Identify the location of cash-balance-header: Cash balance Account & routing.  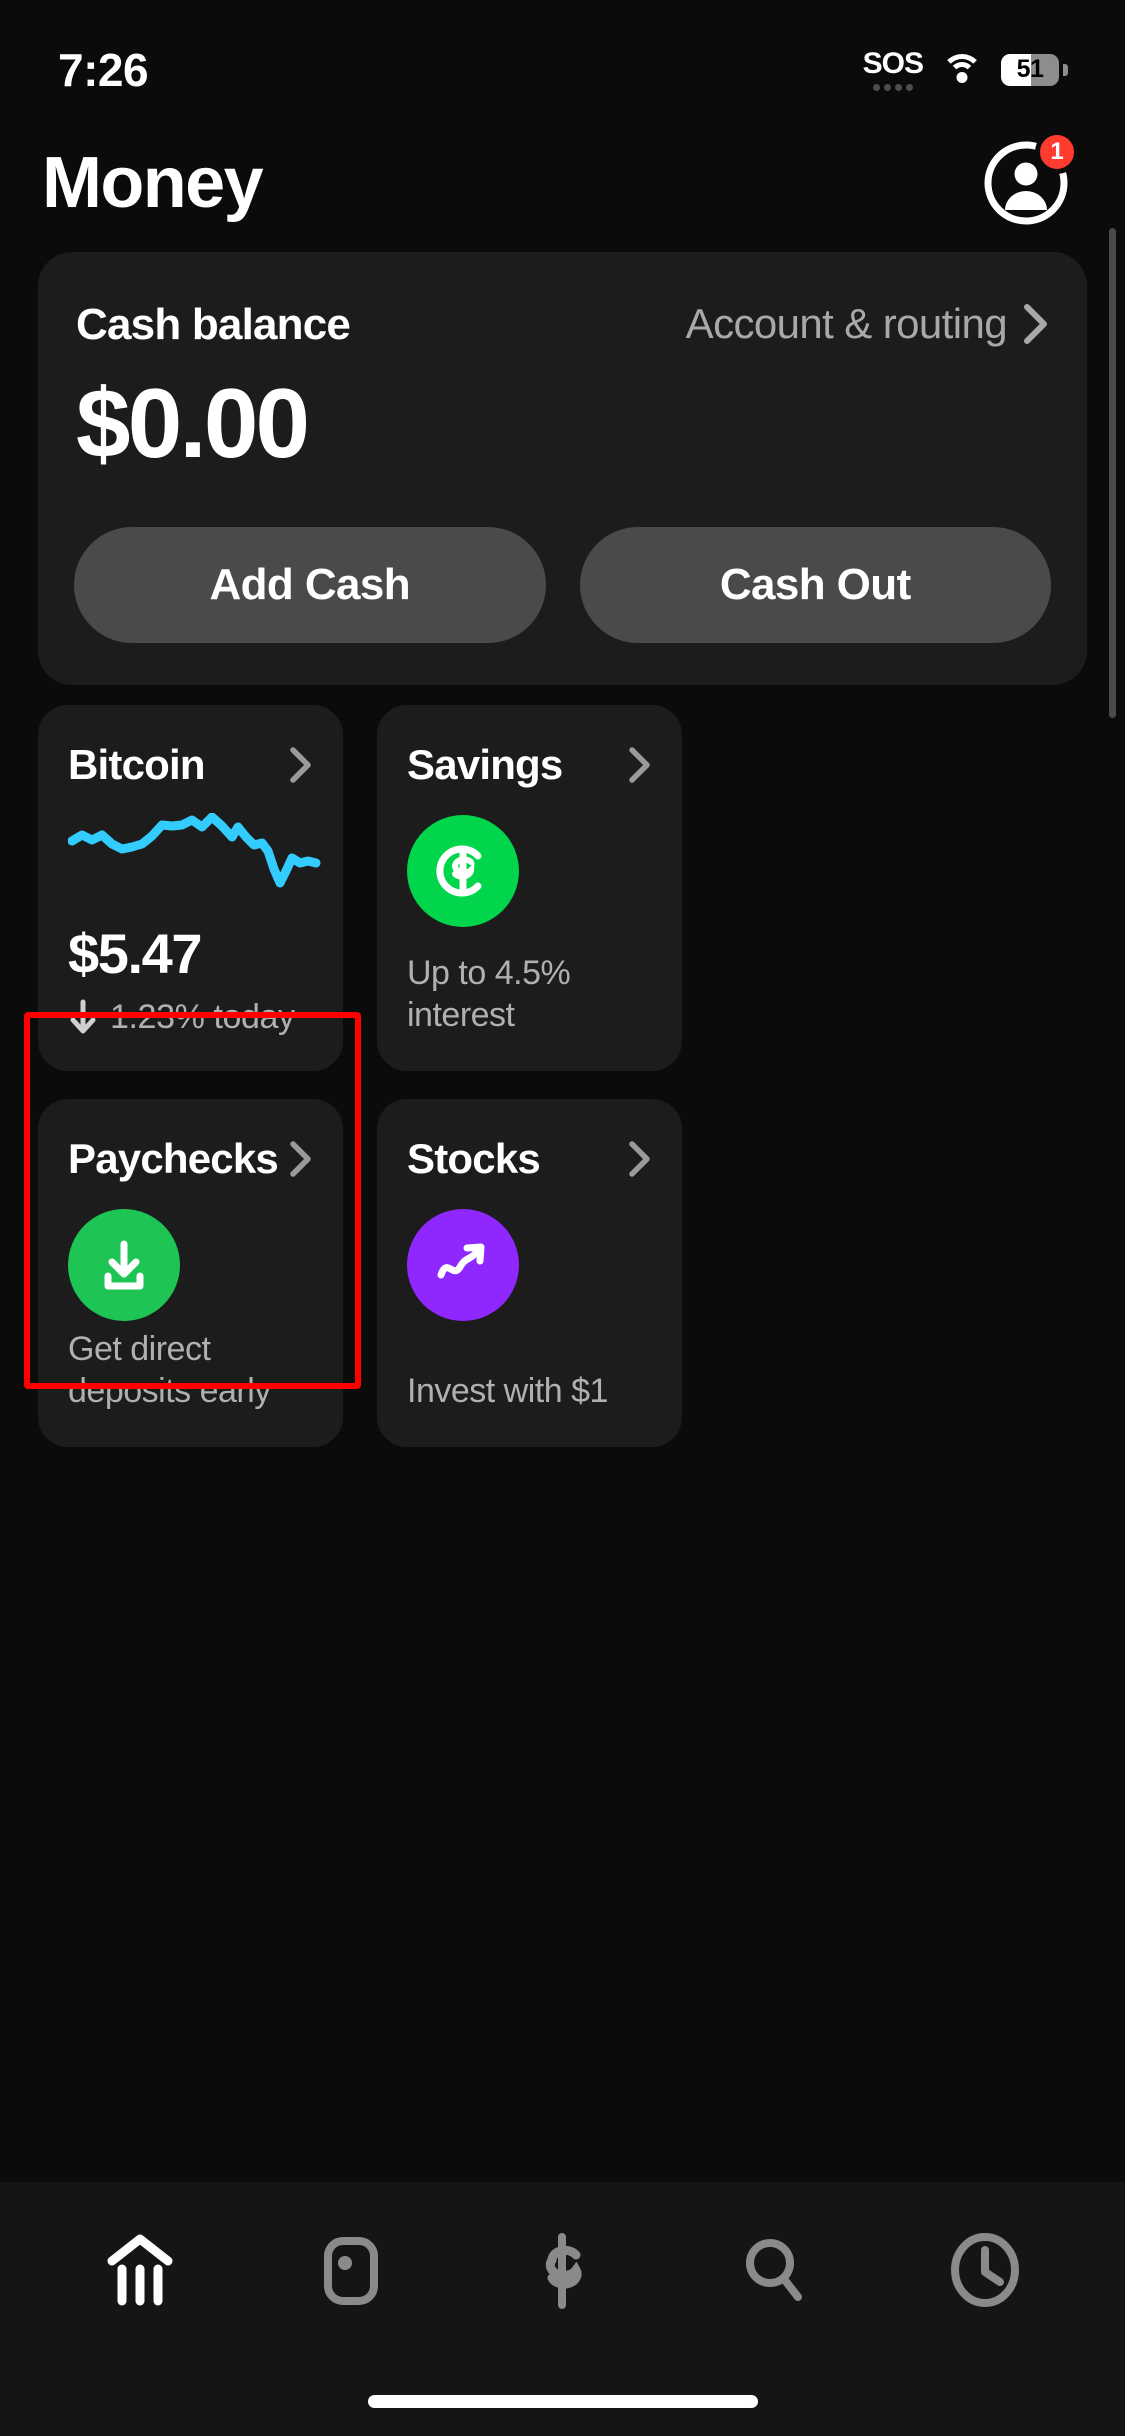
(562, 325).